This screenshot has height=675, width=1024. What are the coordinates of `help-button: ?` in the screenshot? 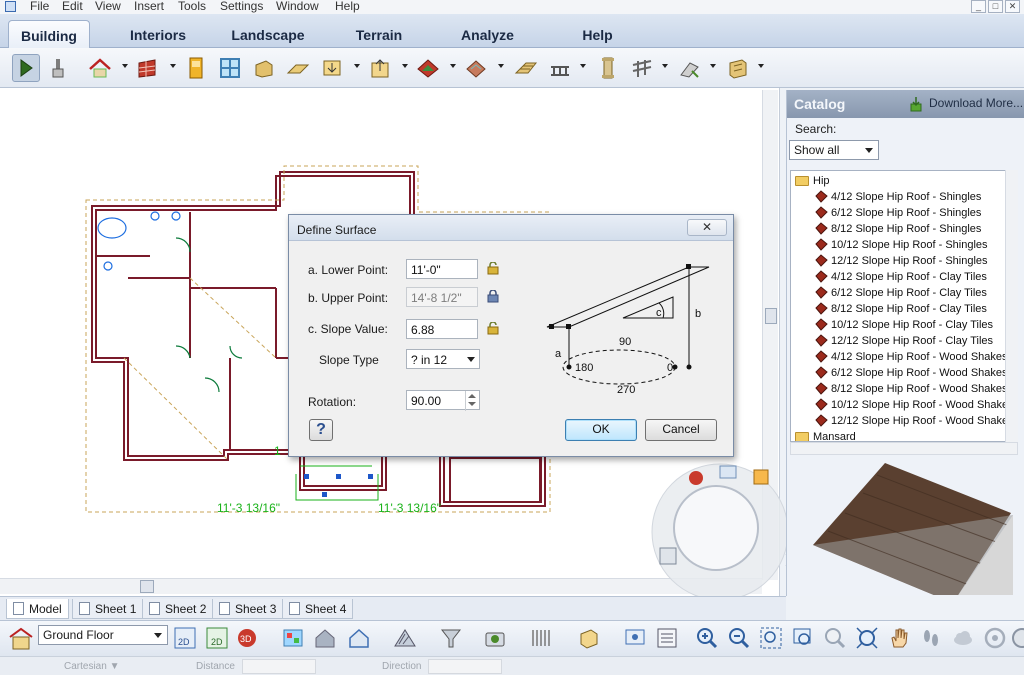 It's located at (321, 430).